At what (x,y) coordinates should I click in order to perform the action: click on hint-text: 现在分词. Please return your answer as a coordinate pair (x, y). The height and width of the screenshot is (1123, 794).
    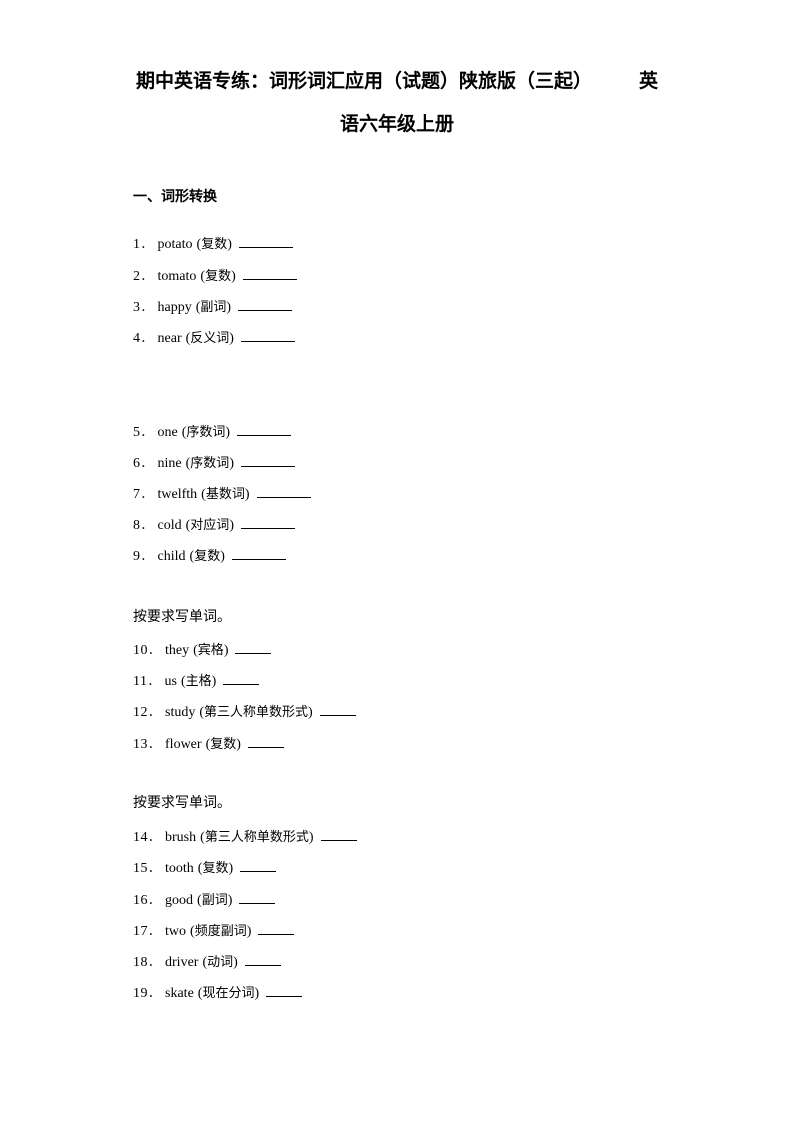
    Looking at the image, I should click on (228, 993).